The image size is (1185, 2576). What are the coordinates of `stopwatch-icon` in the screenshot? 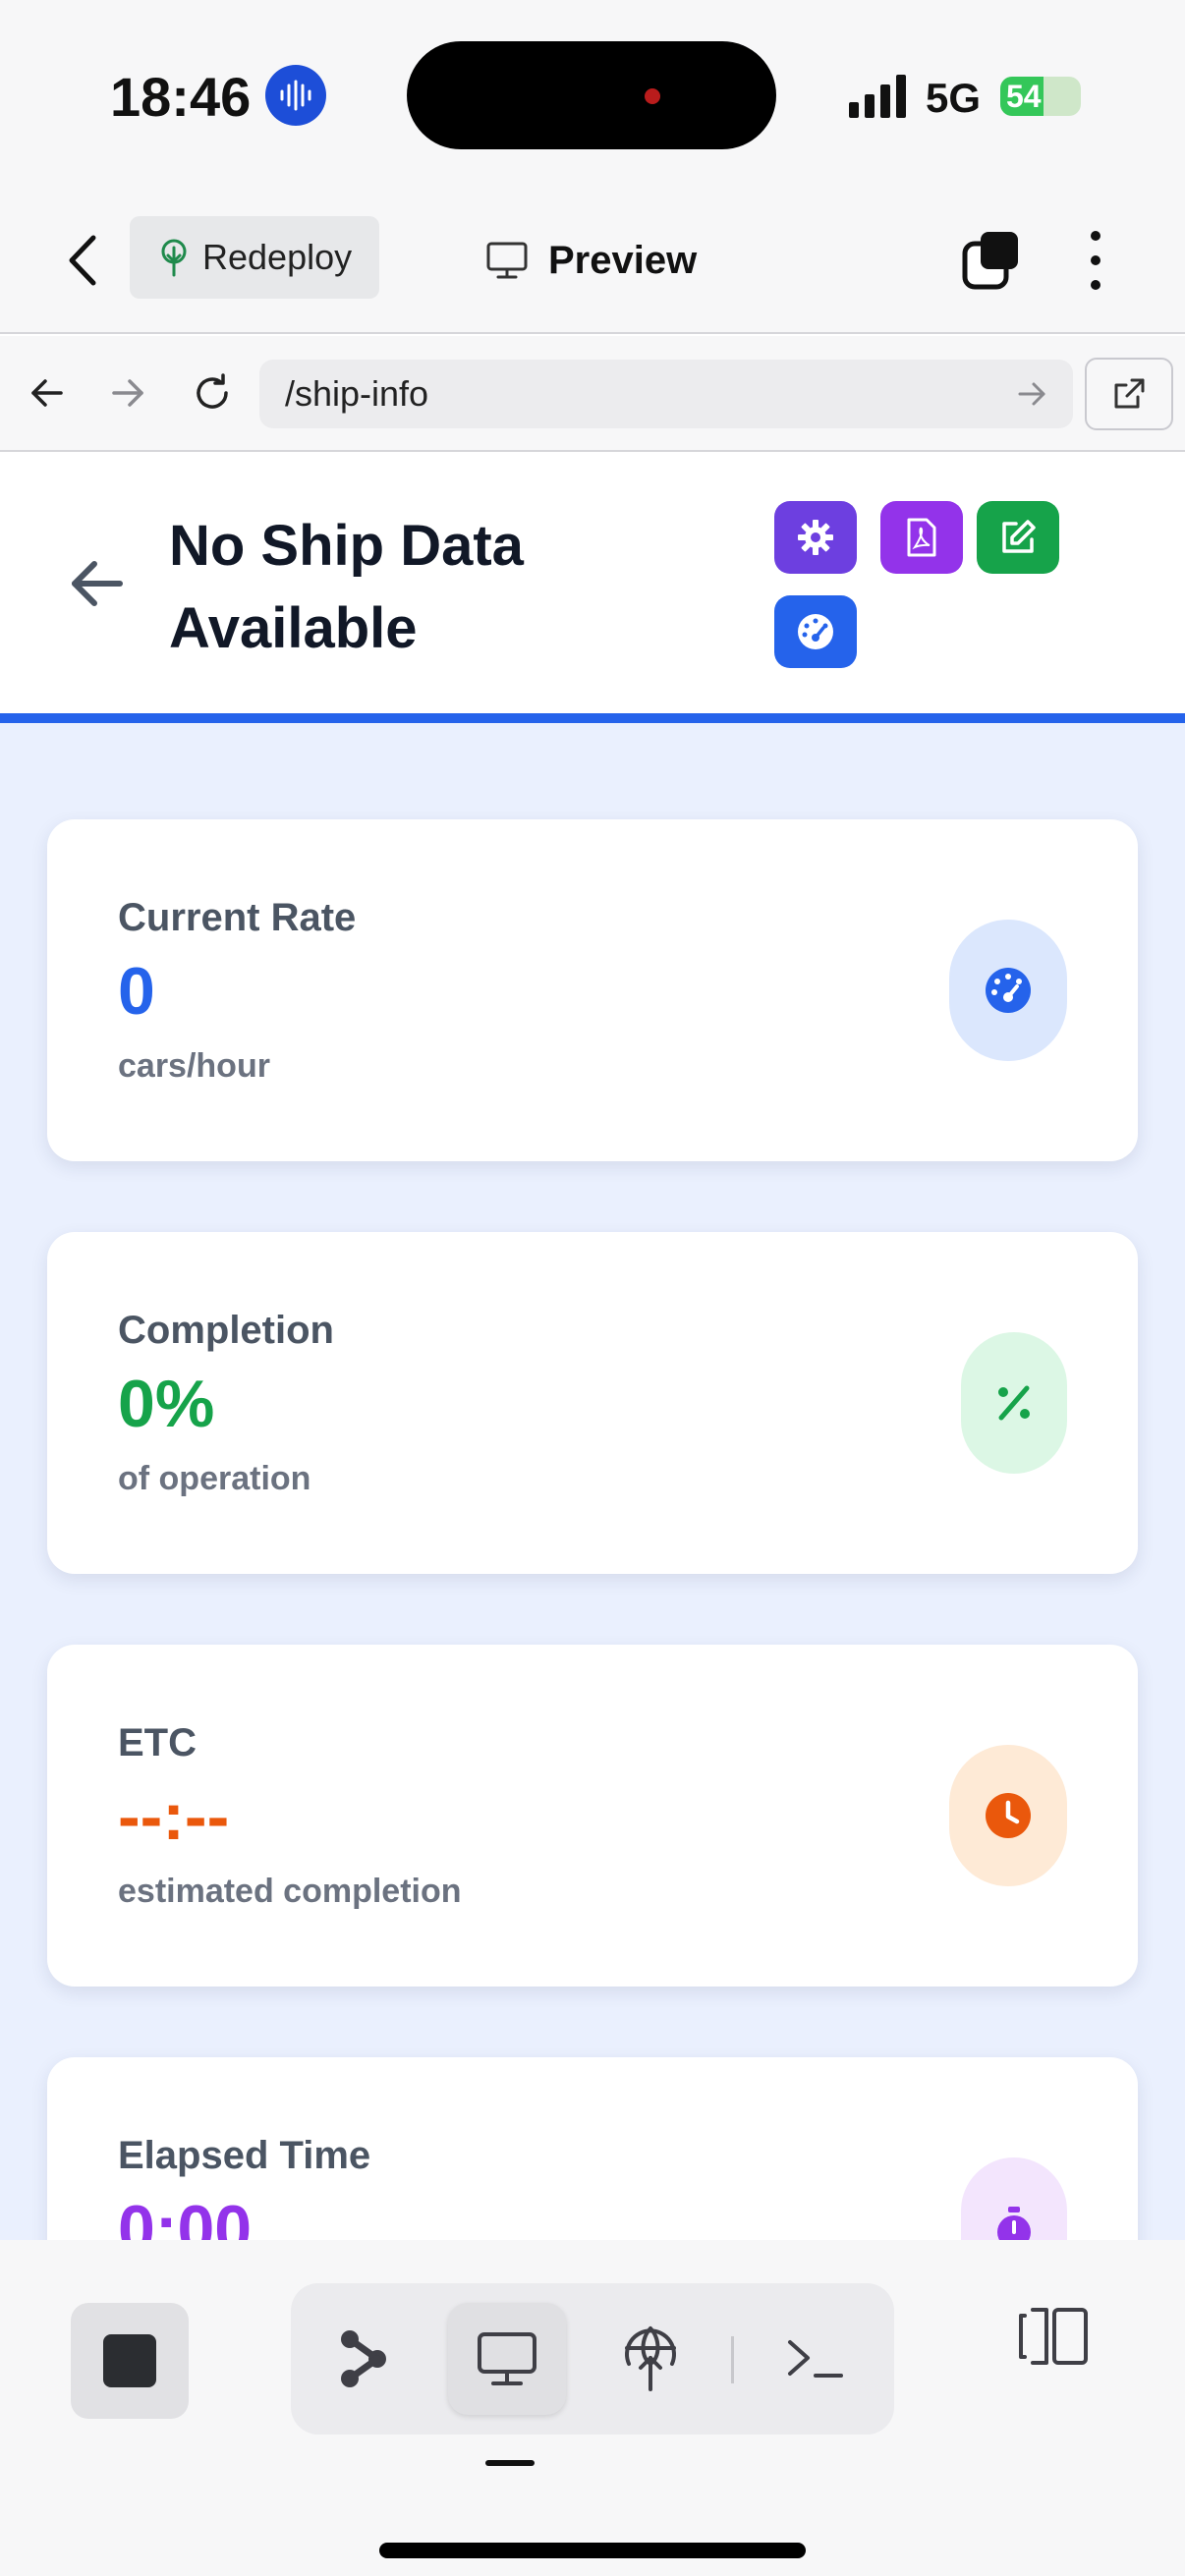 It's located at (1014, 2223).